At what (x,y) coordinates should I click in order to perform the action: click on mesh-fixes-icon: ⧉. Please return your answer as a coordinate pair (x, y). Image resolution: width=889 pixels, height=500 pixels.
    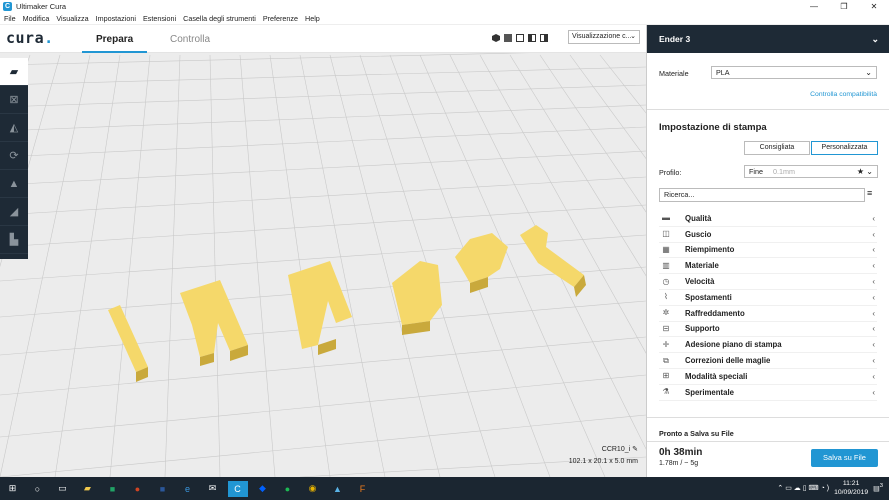
    Looking at the image, I should click on (666, 360).